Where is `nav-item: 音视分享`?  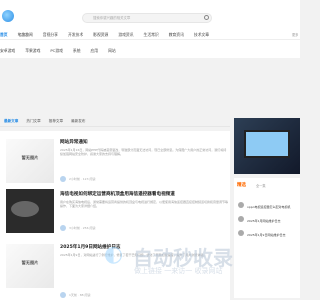 nav-item: 音视分享 is located at coordinates (50, 35).